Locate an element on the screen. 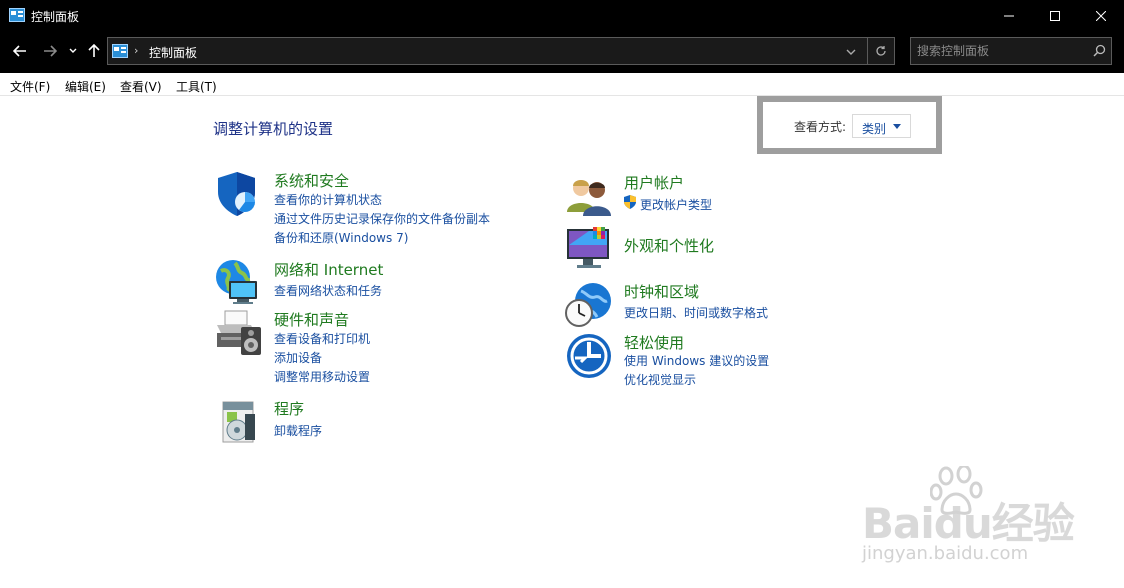 The width and height of the screenshot is (1124, 588). link-view-computer-status: 查看你的计算机状态 is located at coordinates (328, 199).